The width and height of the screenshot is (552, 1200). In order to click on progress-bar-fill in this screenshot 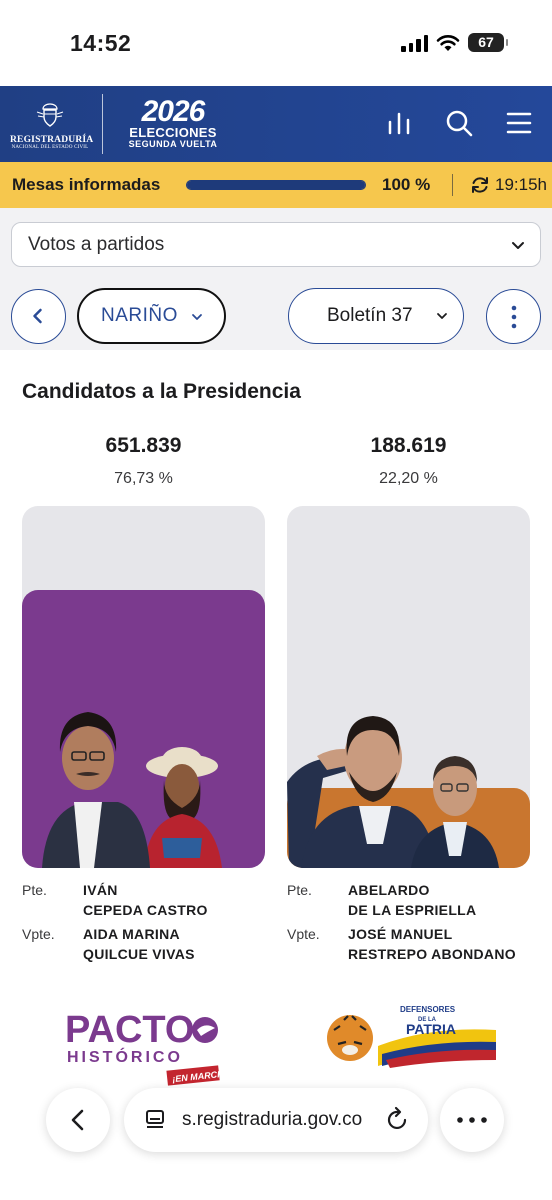, I will do `click(276, 185)`.